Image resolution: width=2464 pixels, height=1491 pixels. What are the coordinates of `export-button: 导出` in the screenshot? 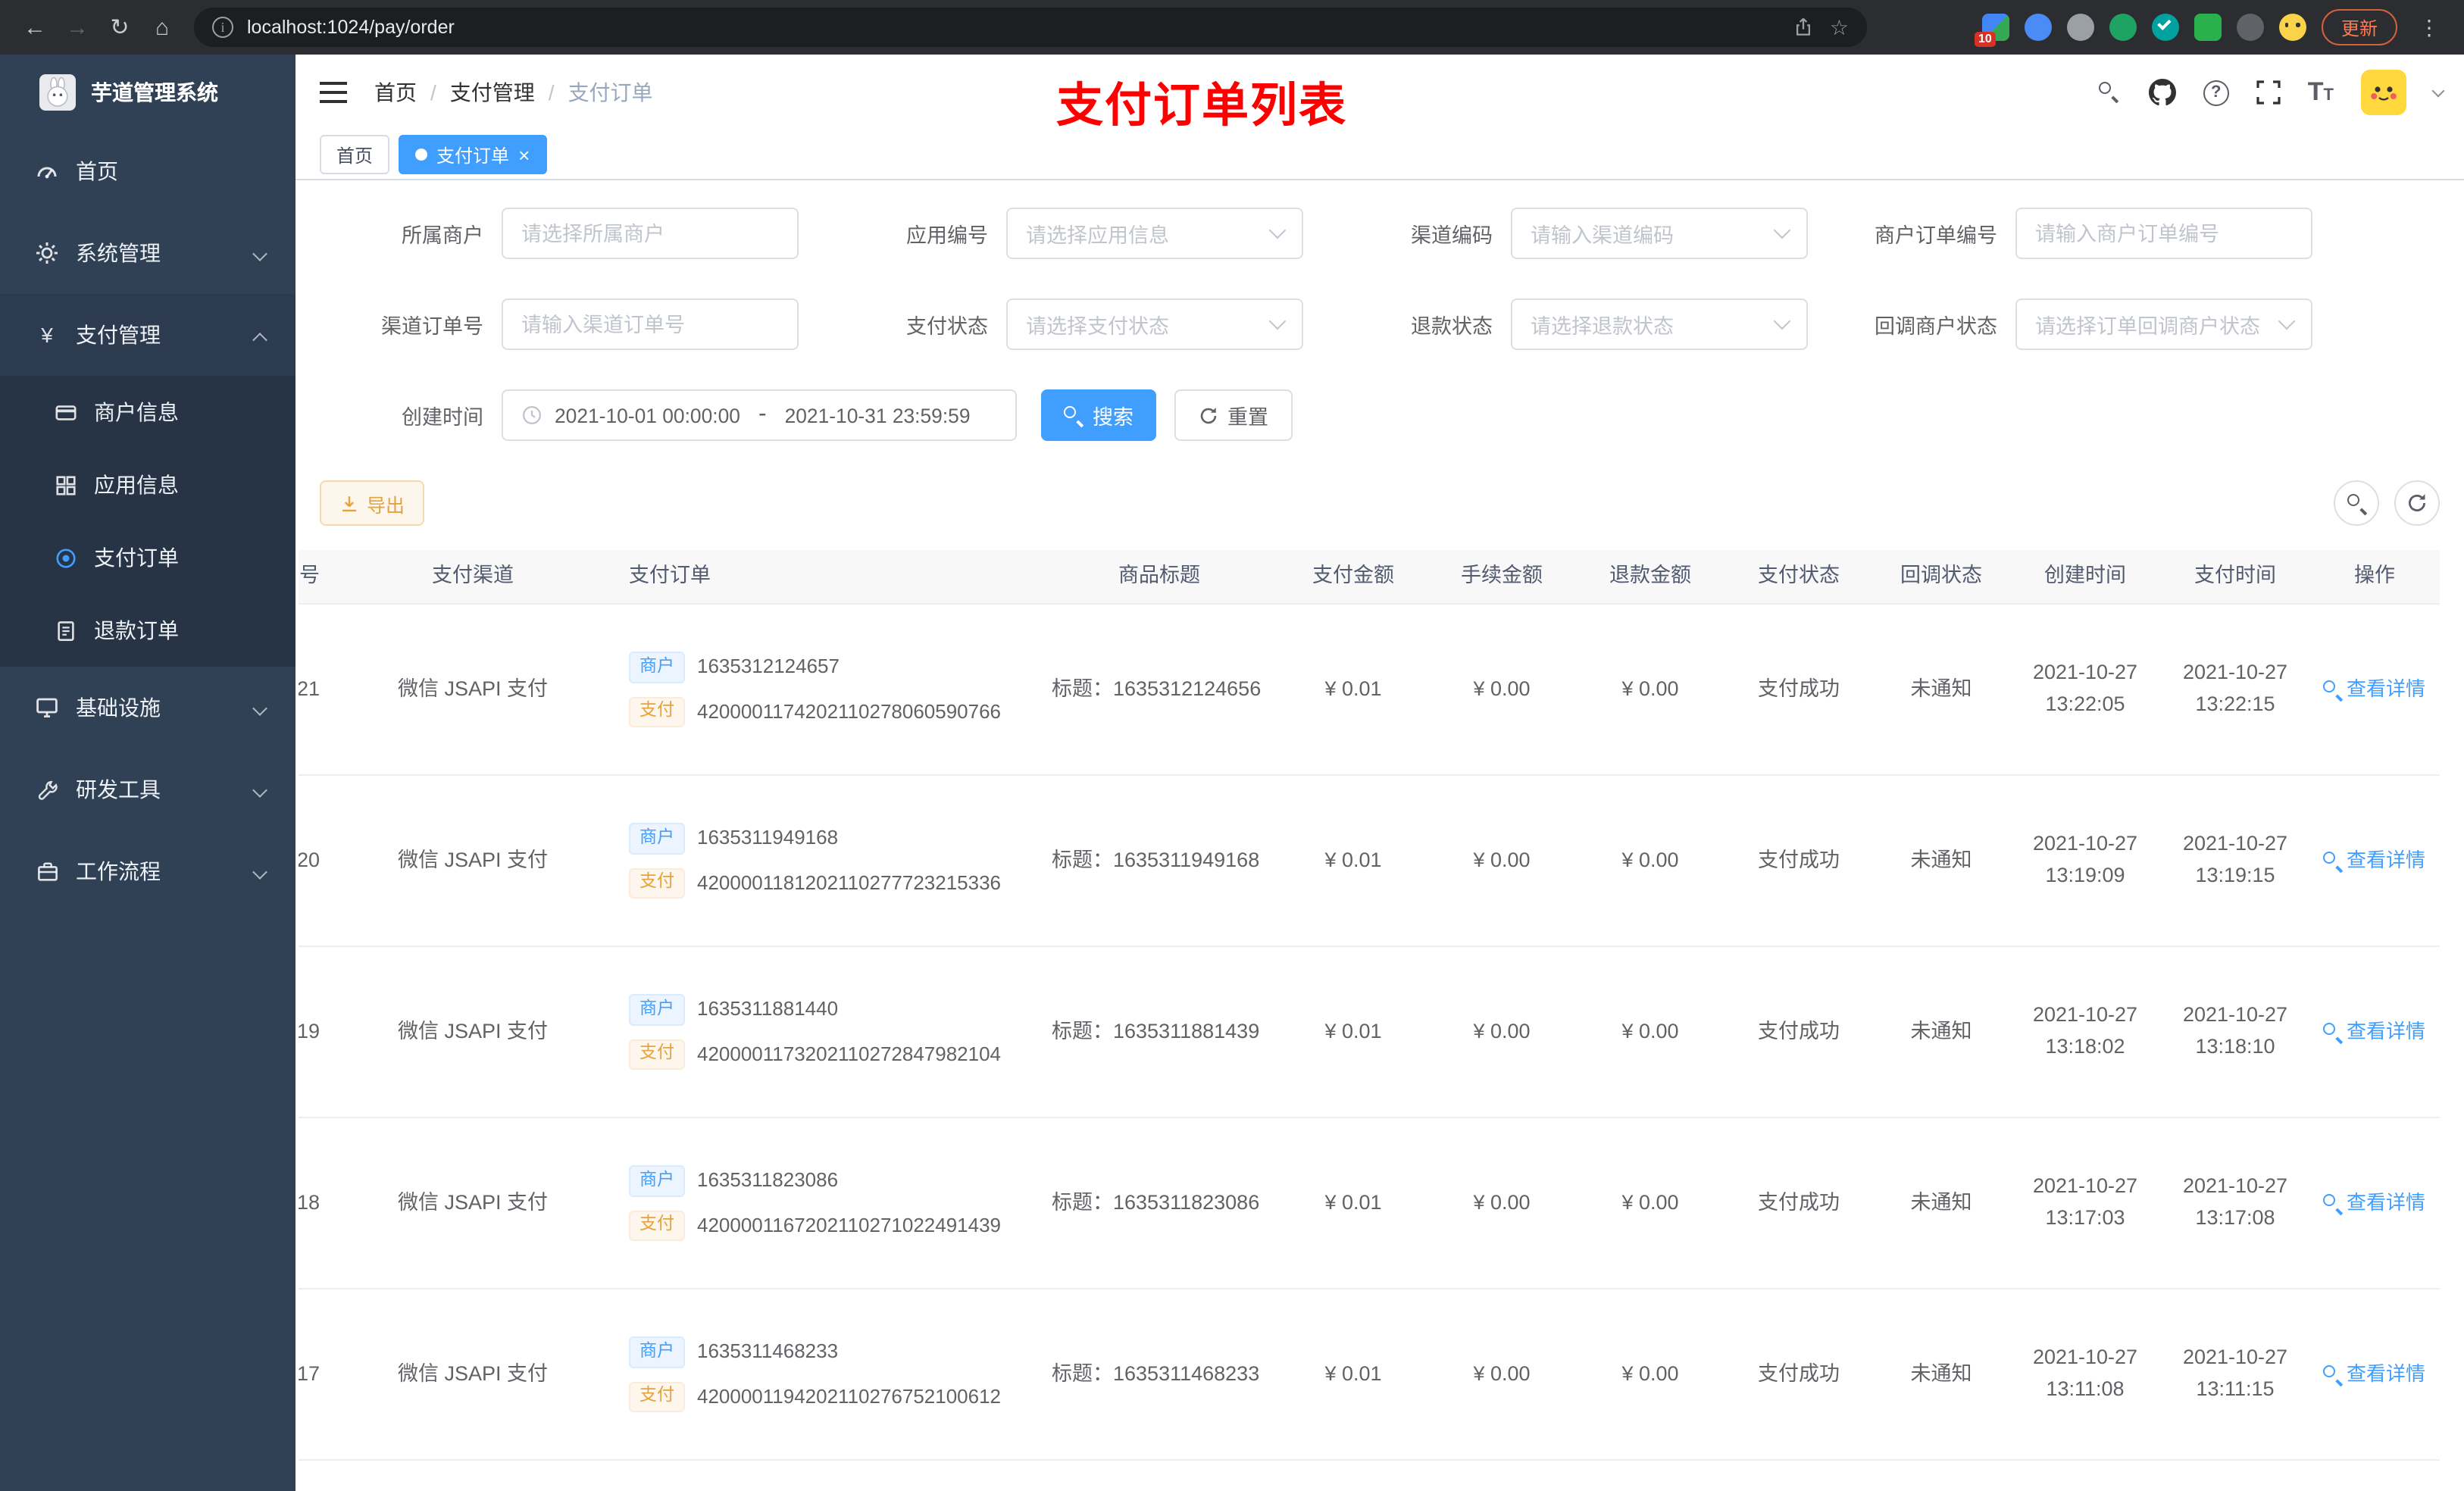 It's located at (372, 503).